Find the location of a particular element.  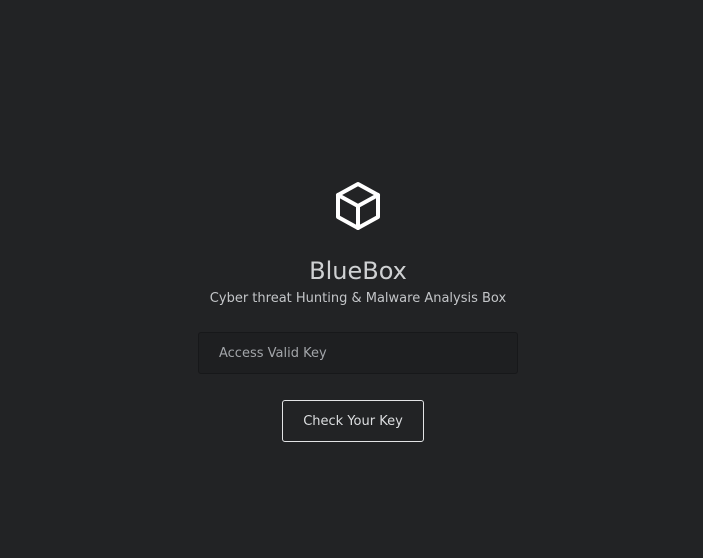

check-key-button: Check Your Key is located at coordinates (353, 421).